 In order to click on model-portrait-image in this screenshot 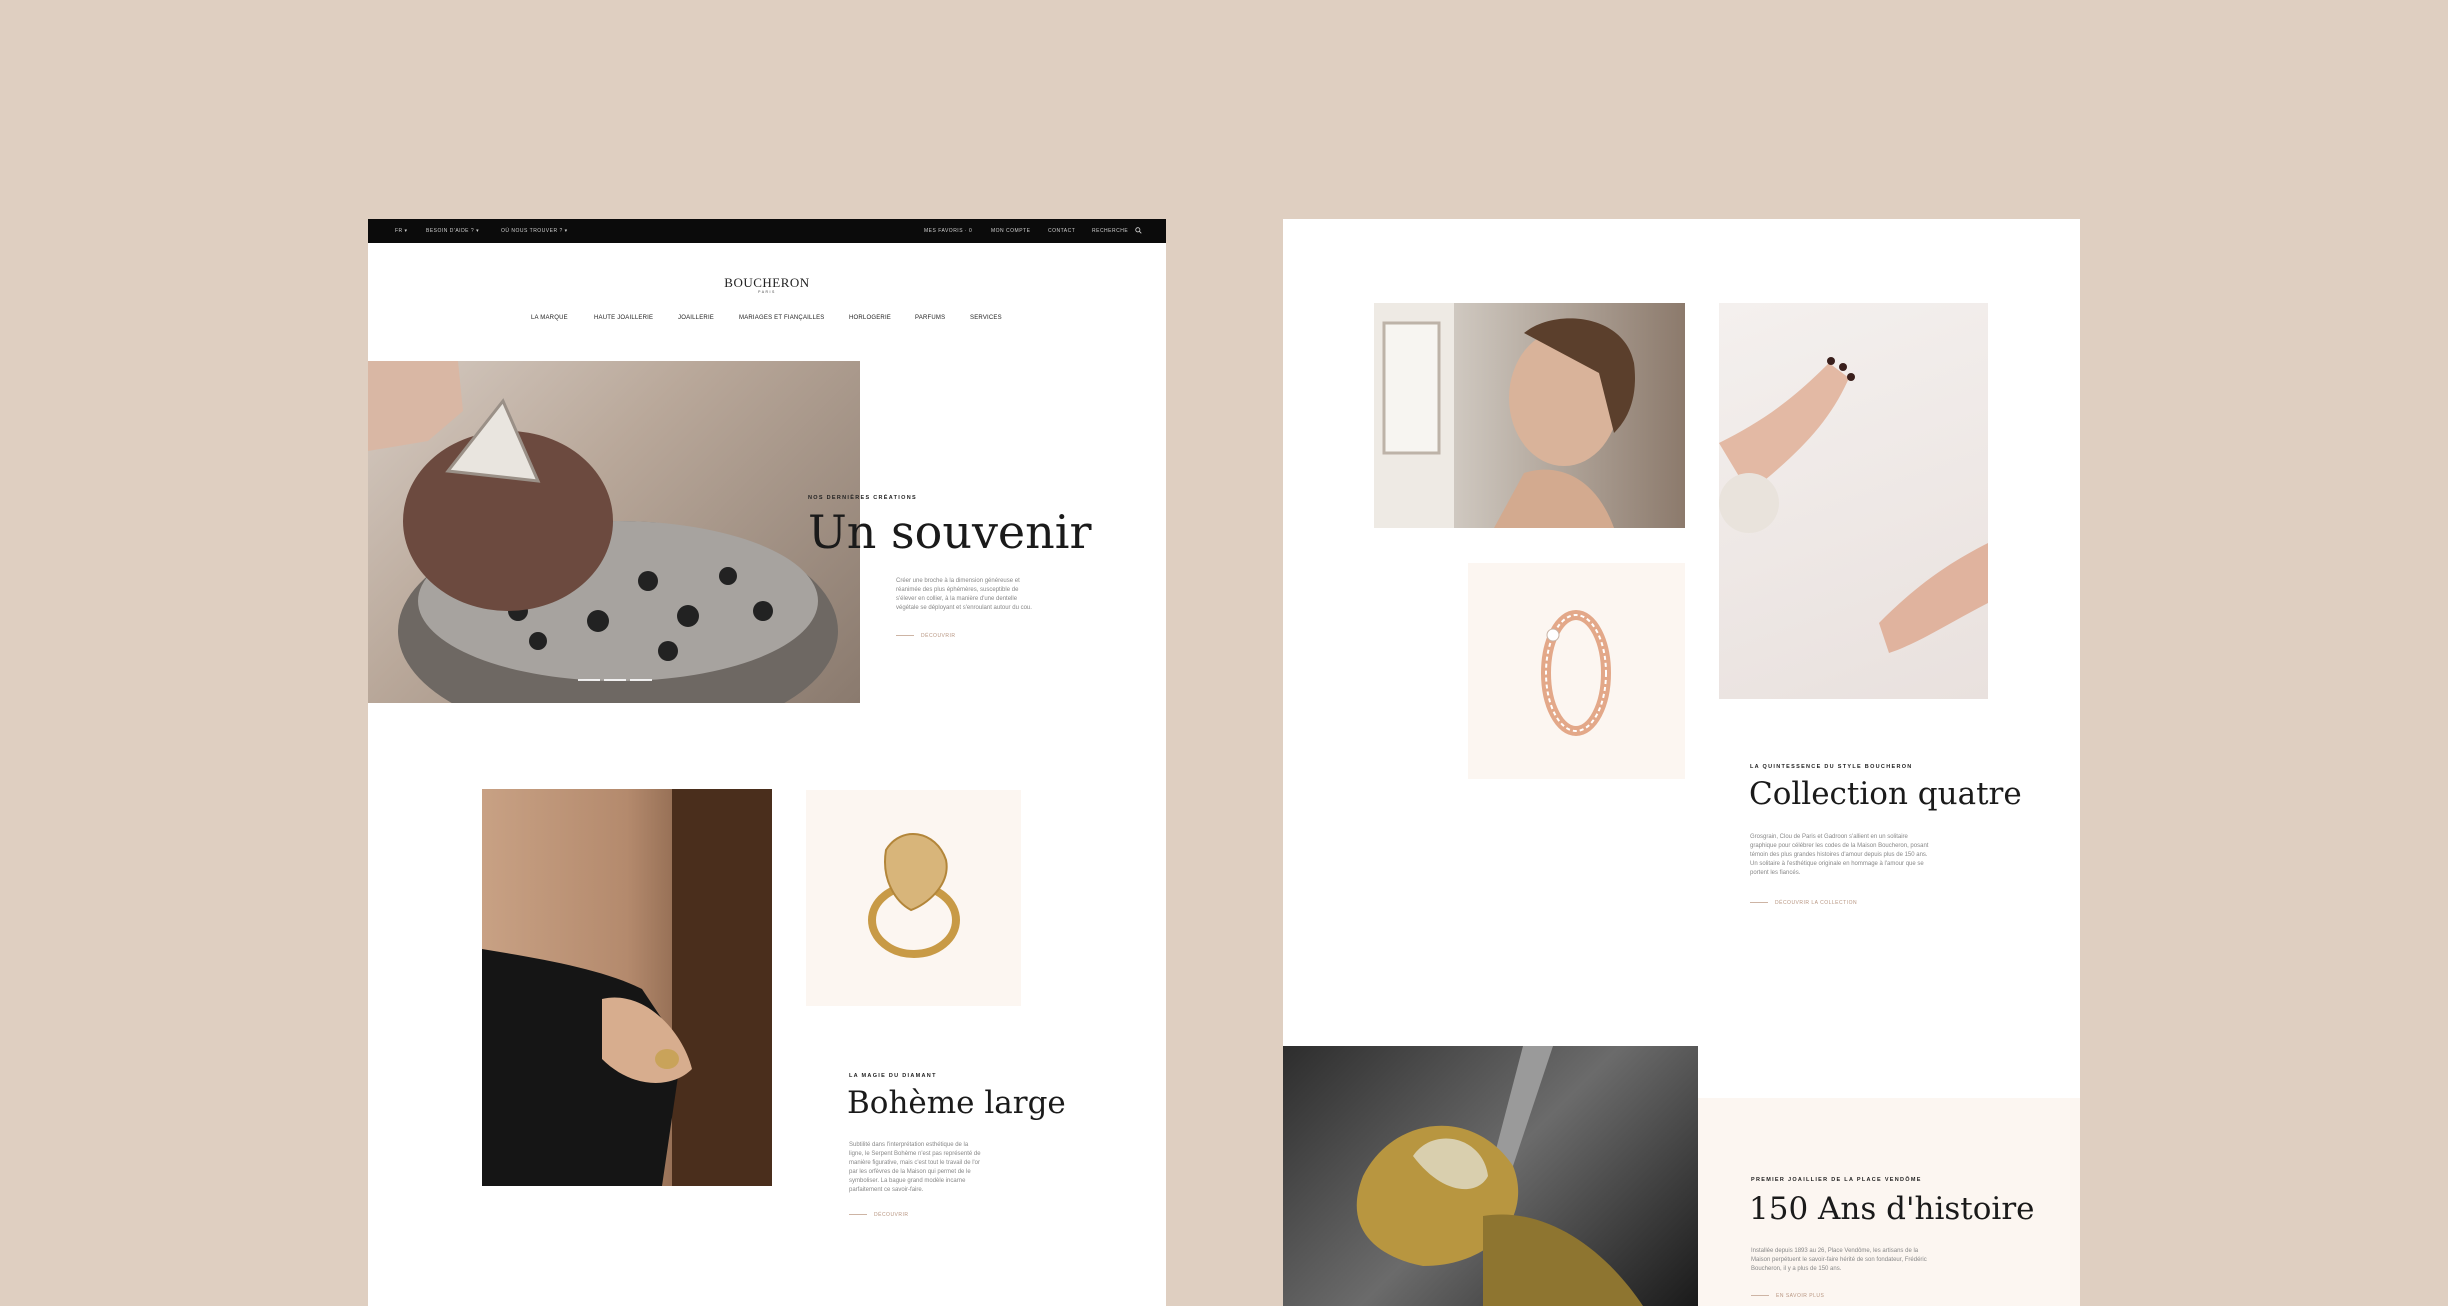, I will do `click(627, 987)`.